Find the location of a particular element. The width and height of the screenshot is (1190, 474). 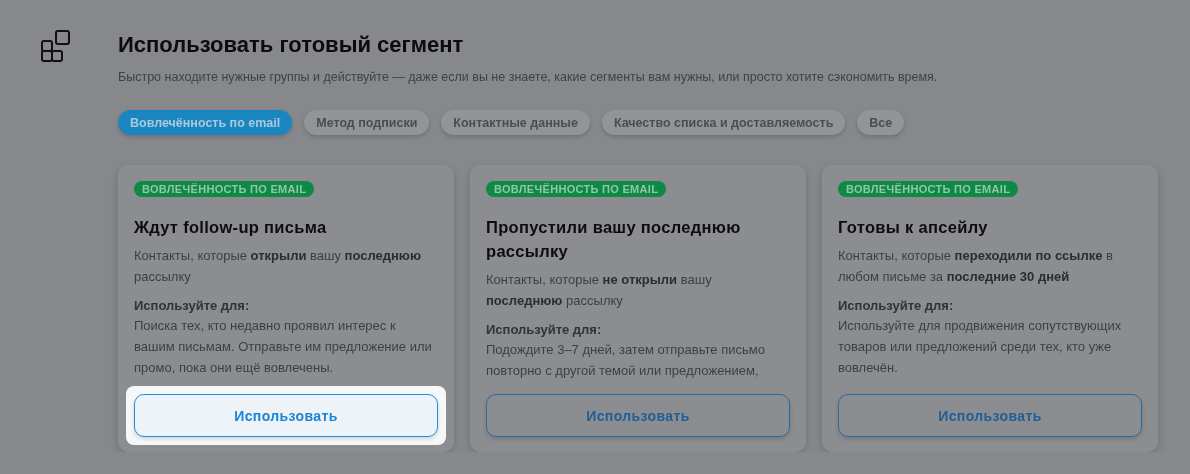

filter-chip: Качество списка и доставляемость is located at coordinates (723, 122).